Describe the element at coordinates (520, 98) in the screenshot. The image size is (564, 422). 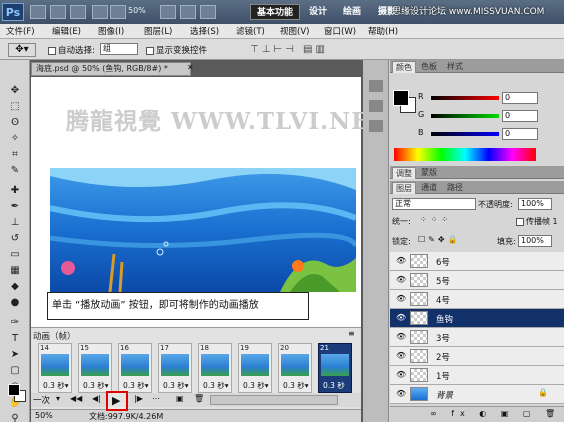
I see `r-value: 0` at that location.